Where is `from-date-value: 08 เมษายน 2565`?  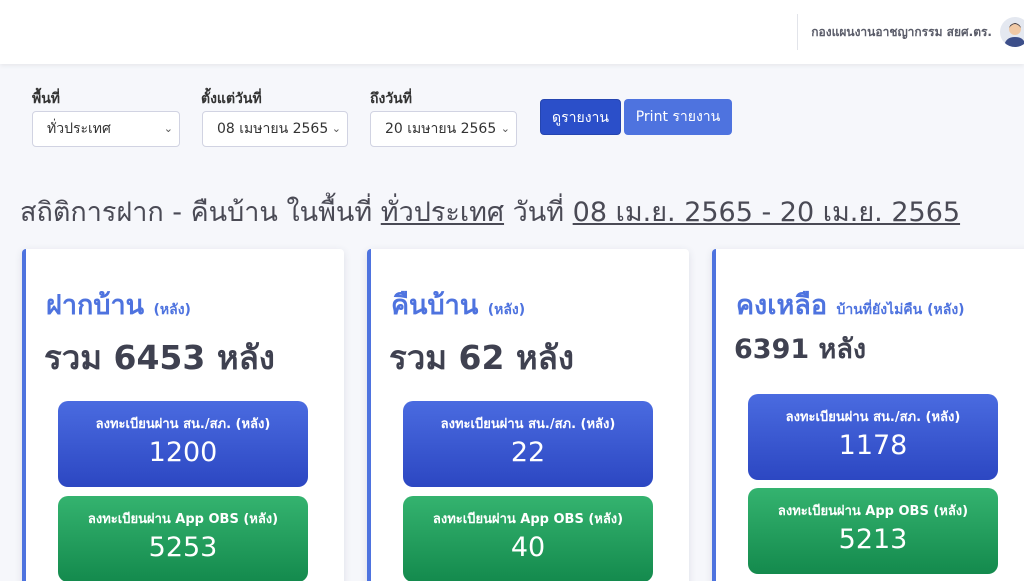 from-date-value: 08 เมษายน 2565 is located at coordinates (273, 129).